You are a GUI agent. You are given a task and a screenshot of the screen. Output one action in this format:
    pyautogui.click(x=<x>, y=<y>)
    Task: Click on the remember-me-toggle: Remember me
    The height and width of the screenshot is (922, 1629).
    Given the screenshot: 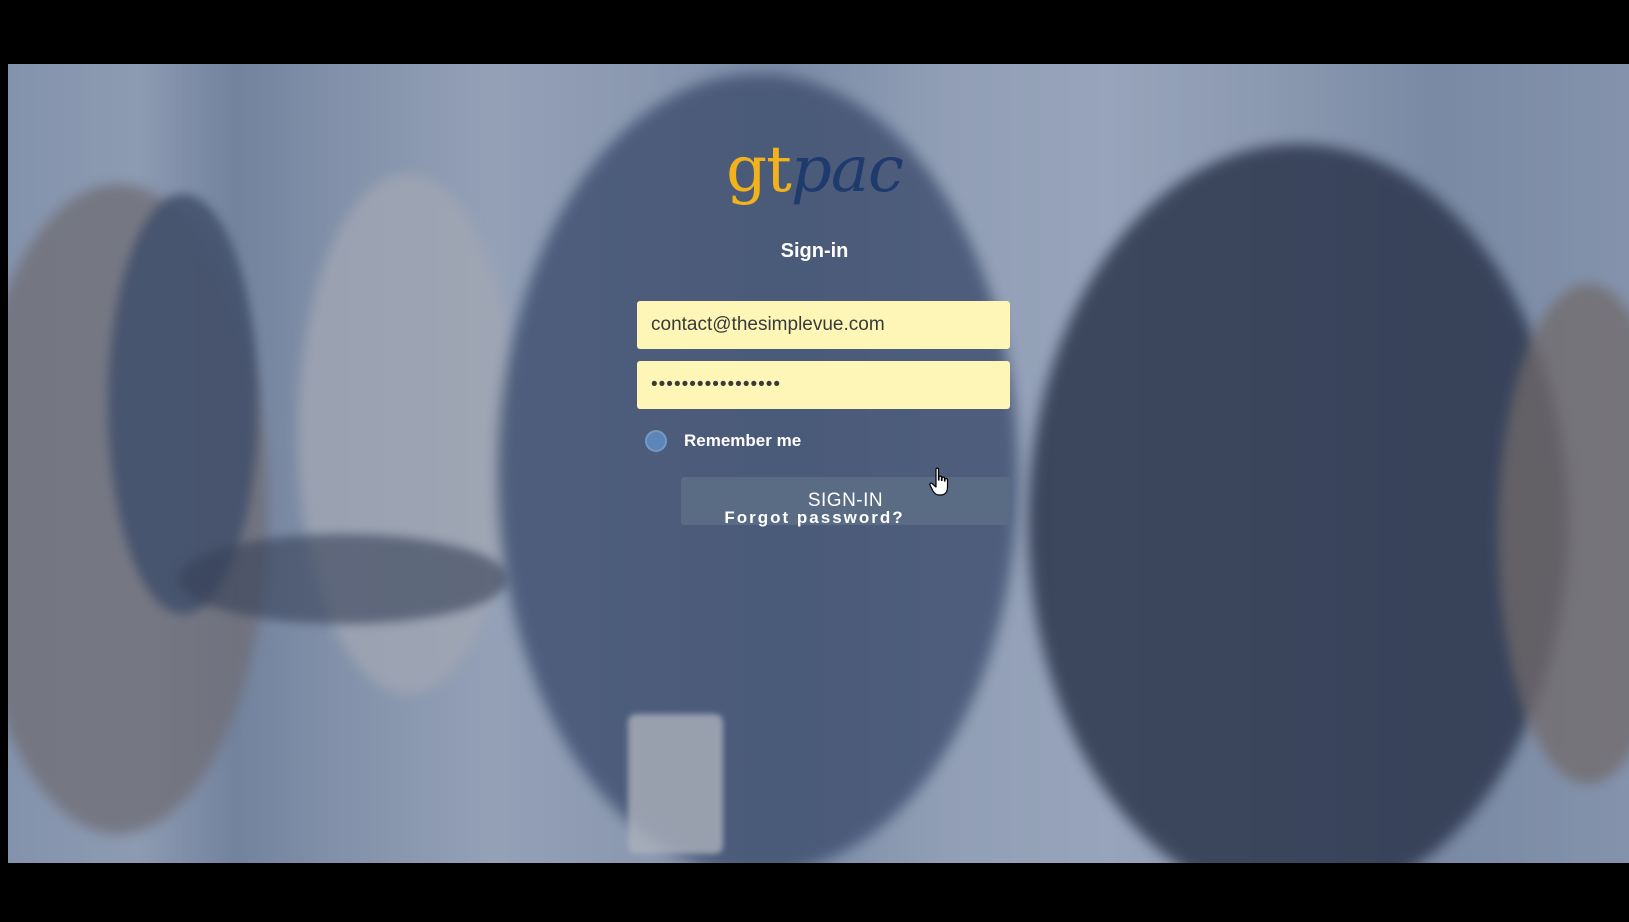 What is the action you would take?
    pyautogui.click(x=723, y=441)
    